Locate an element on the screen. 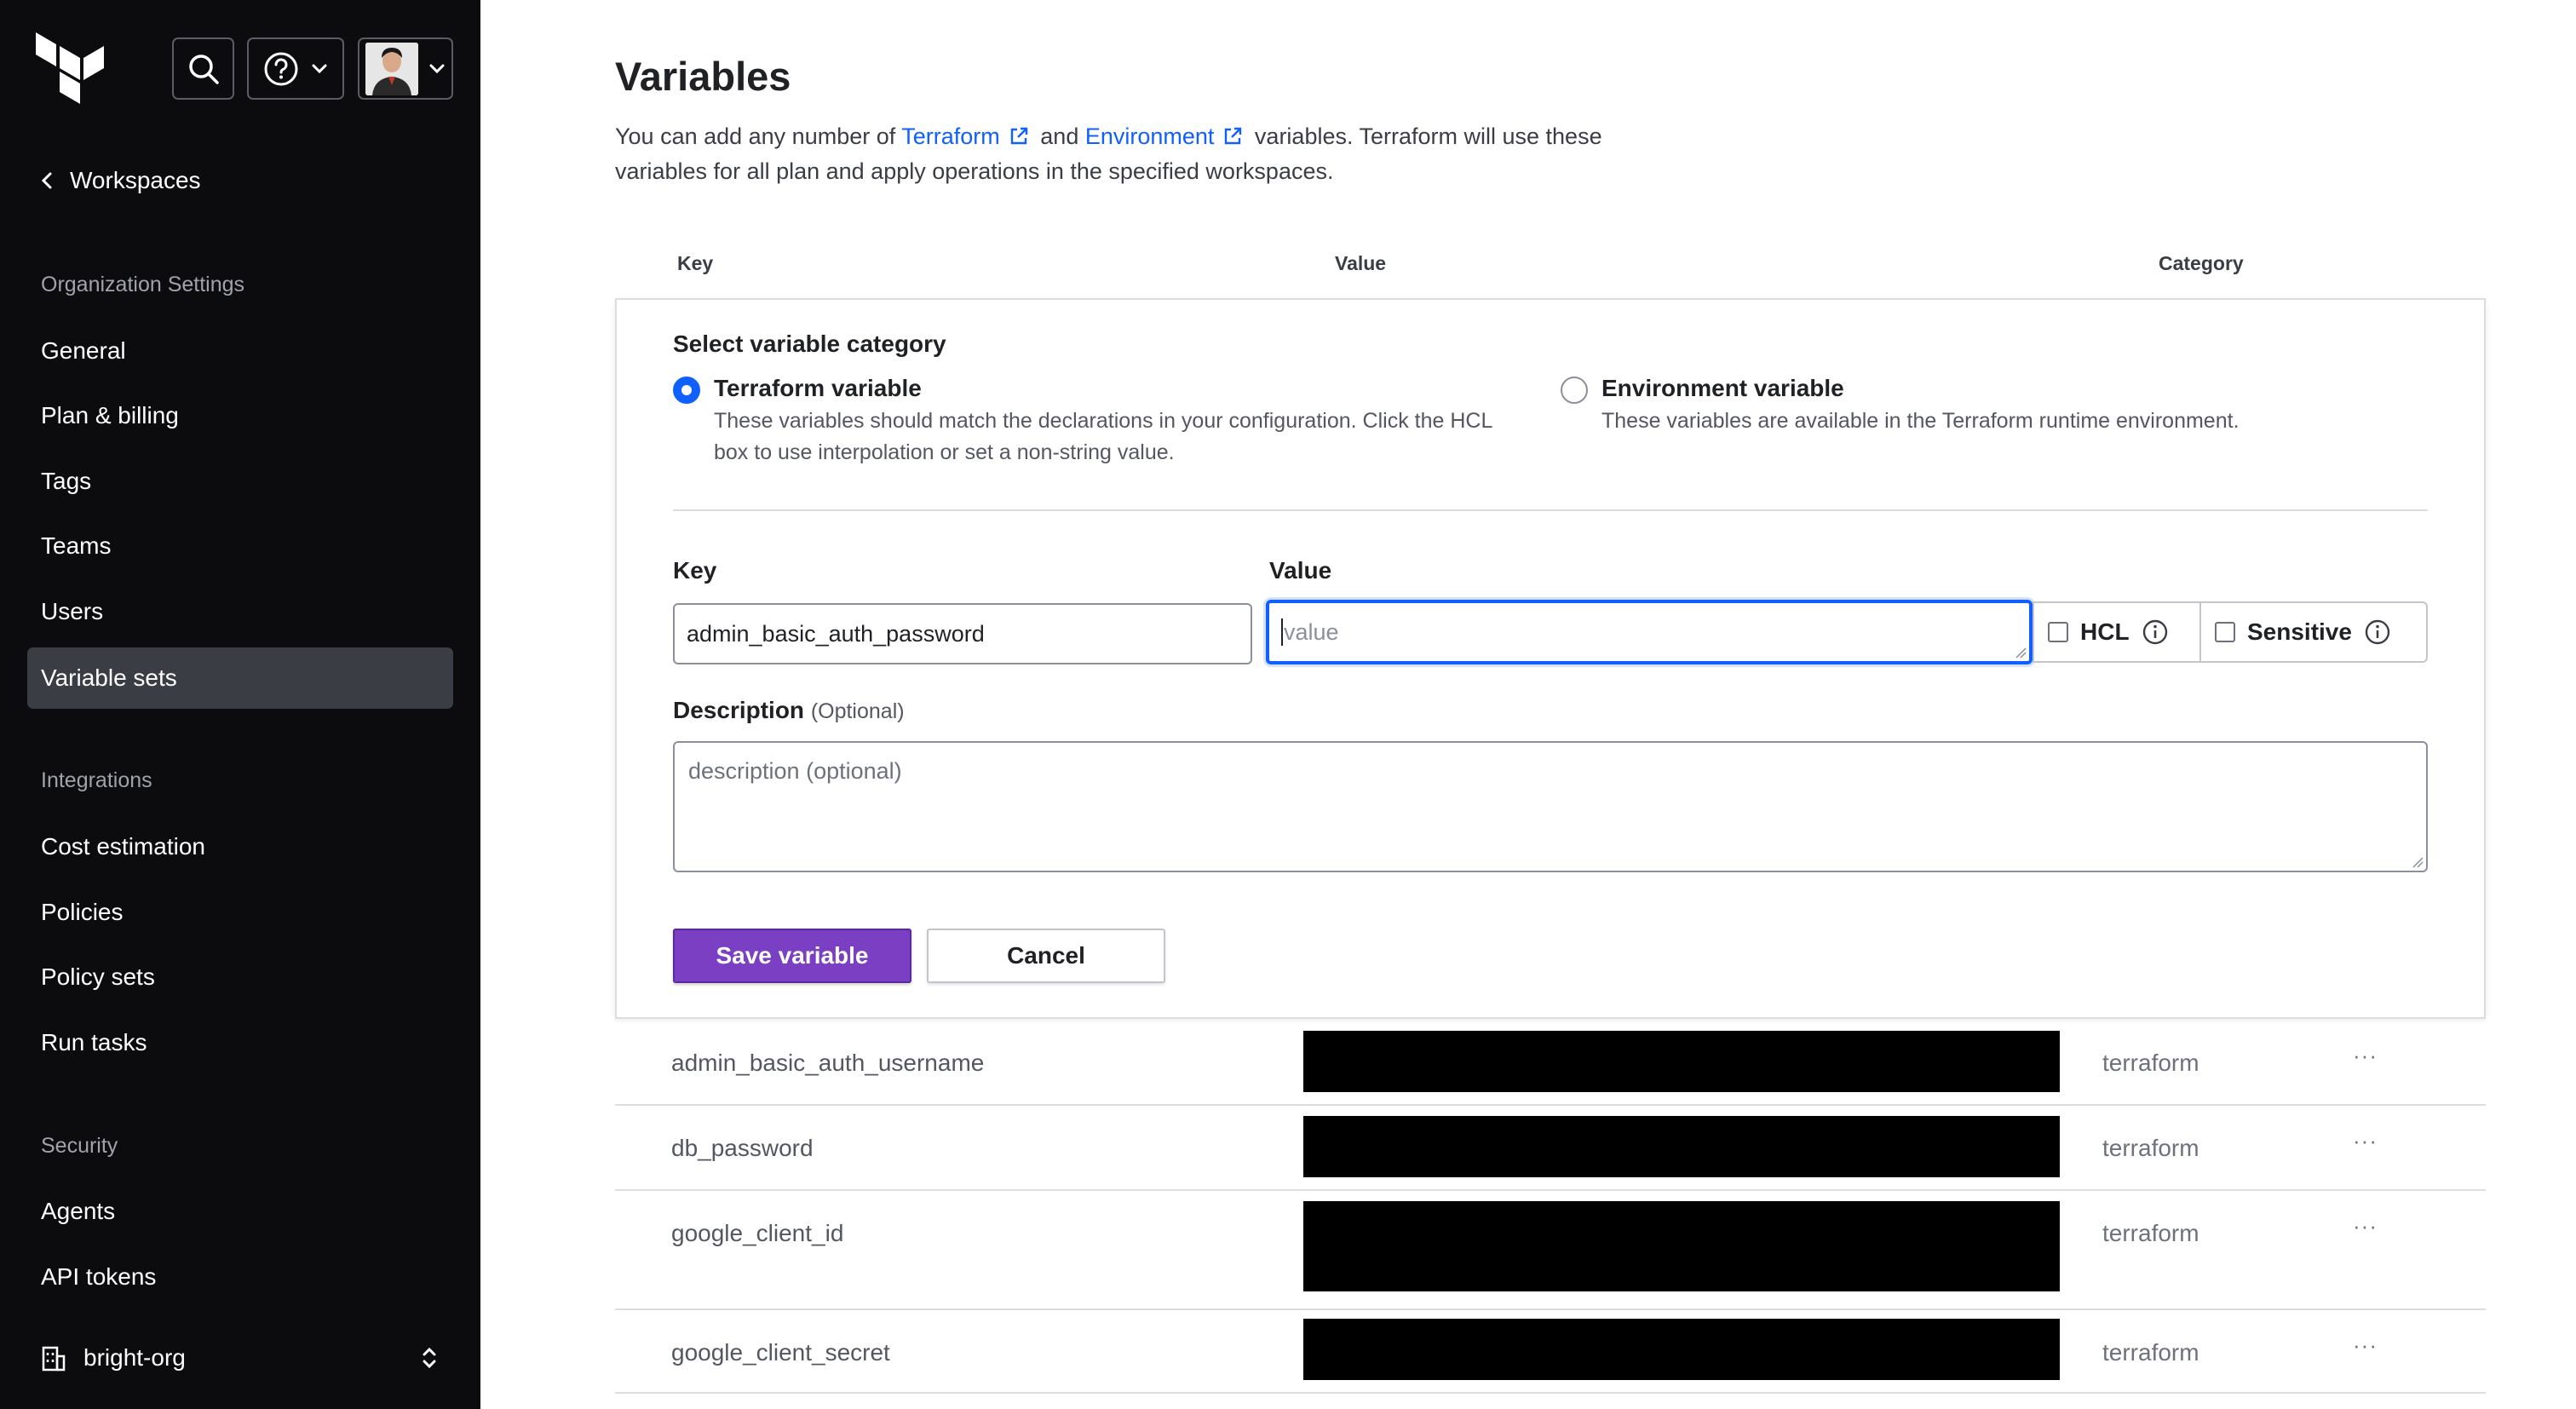 The image size is (2576, 1409). terraform-logo-icon is located at coordinates (70, 68).